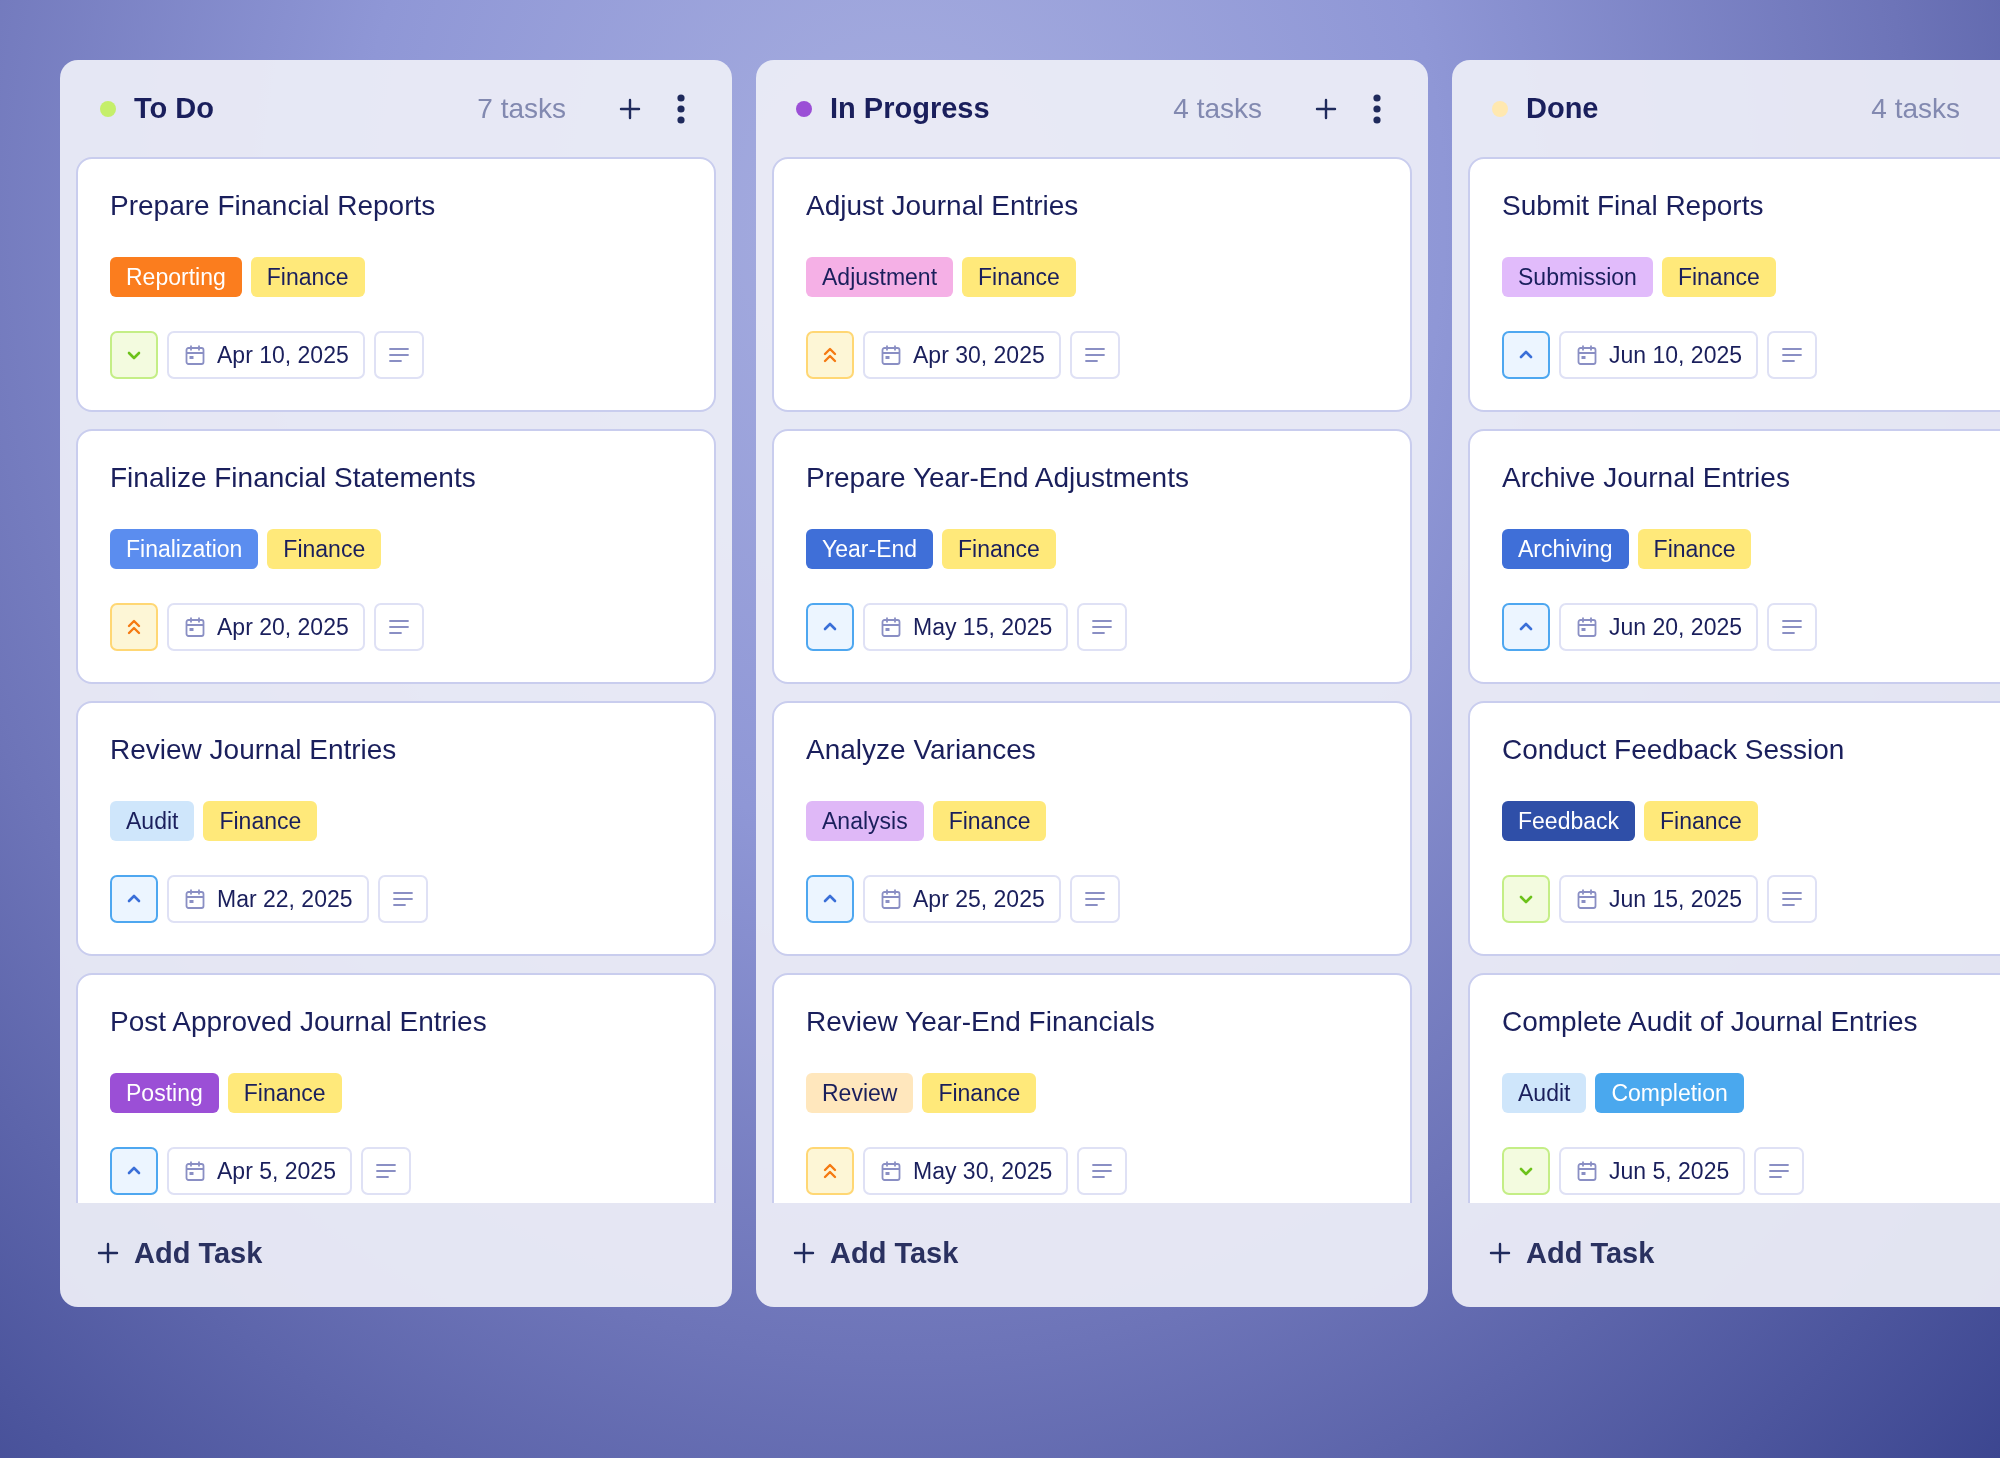 The image size is (2000, 1458). What do you see at coordinates (1675, 899) in the screenshot?
I see `due-date: Jun 15, 2025` at bounding box center [1675, 899].